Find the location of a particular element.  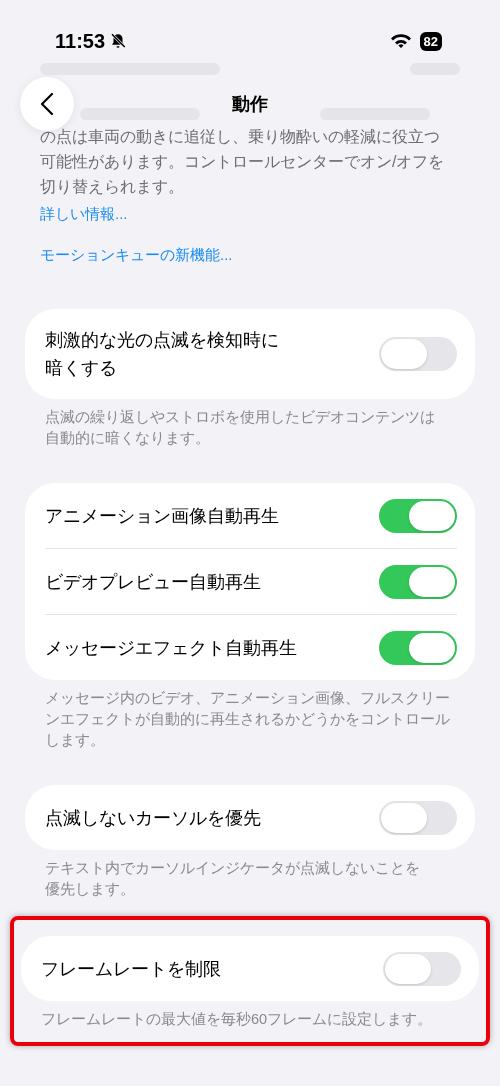

muted-bell-icon is located at coordinates (118, 41).